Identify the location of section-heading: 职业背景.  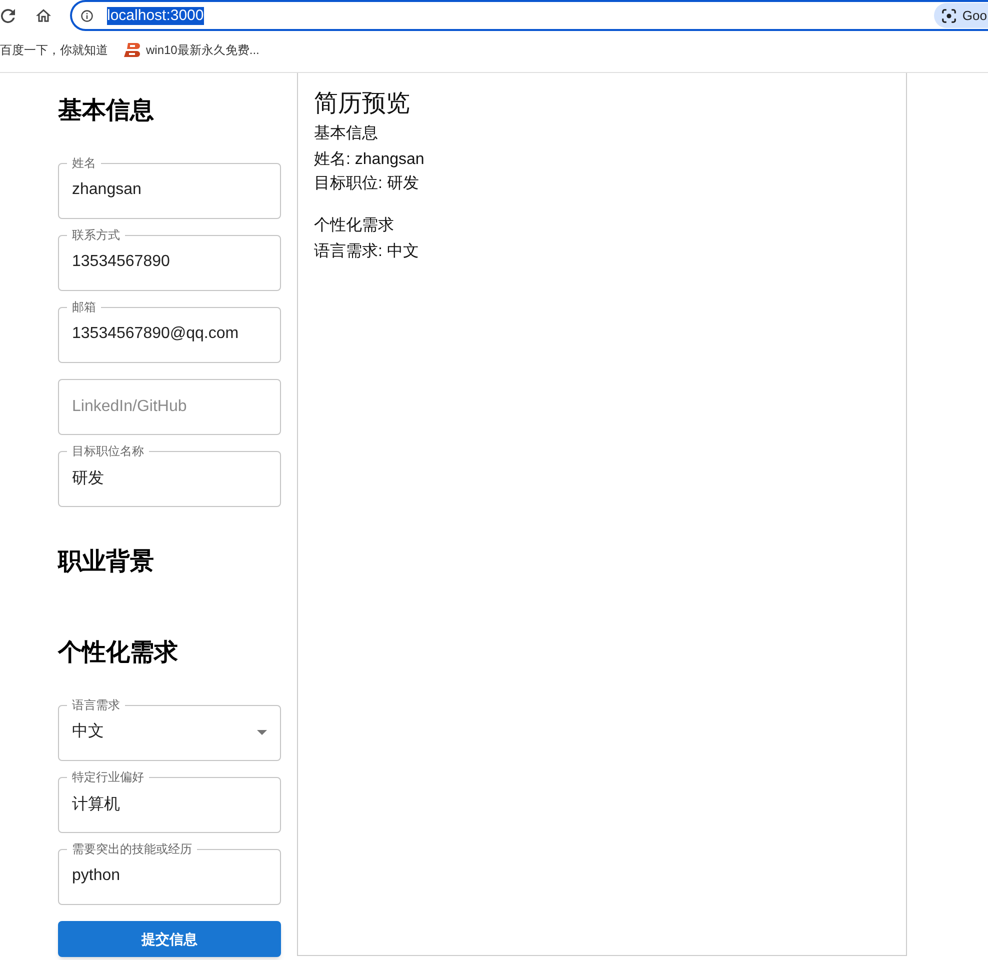
(106, 562).